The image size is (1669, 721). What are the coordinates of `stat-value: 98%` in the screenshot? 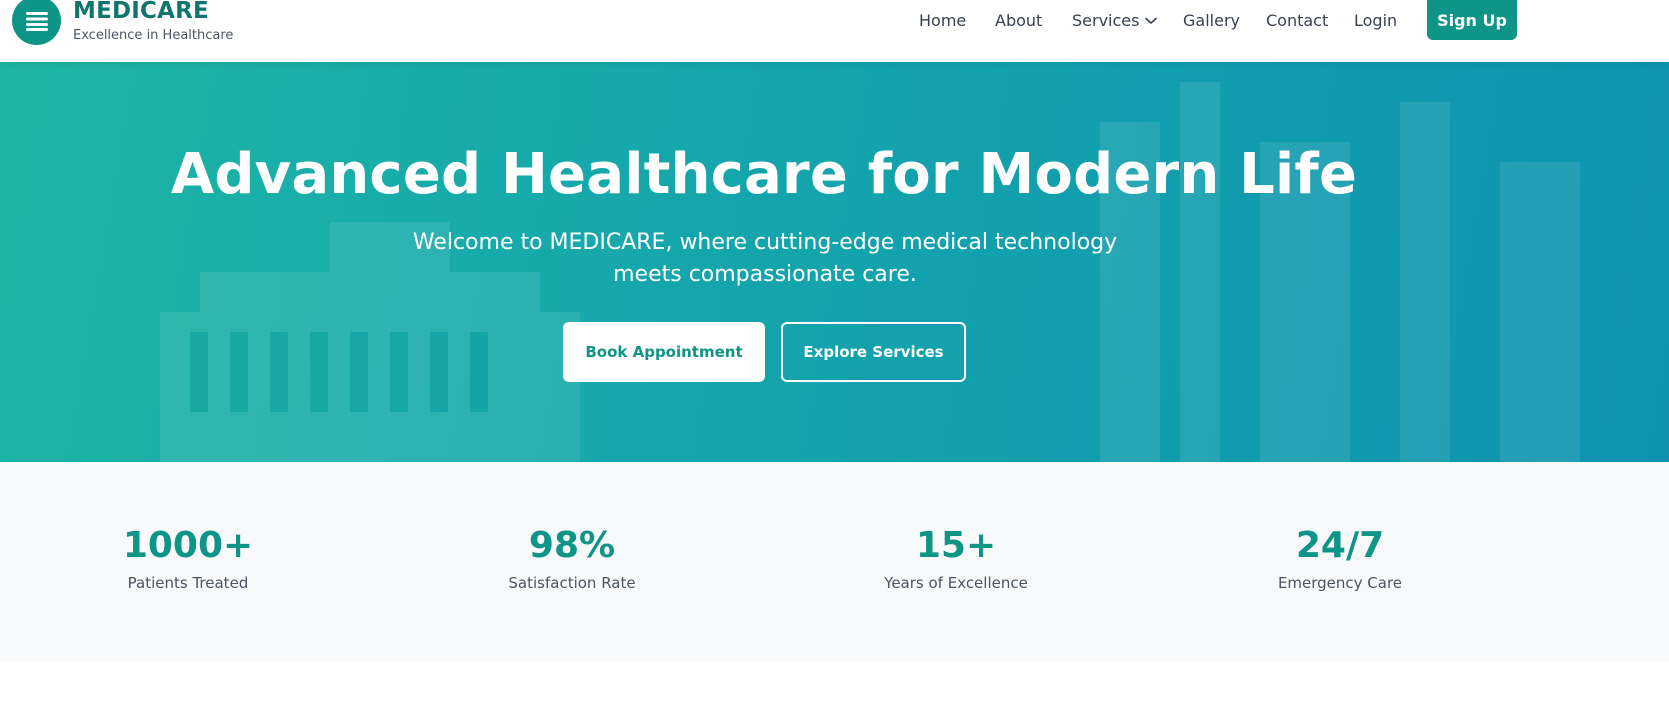 It's located at (572, 545).